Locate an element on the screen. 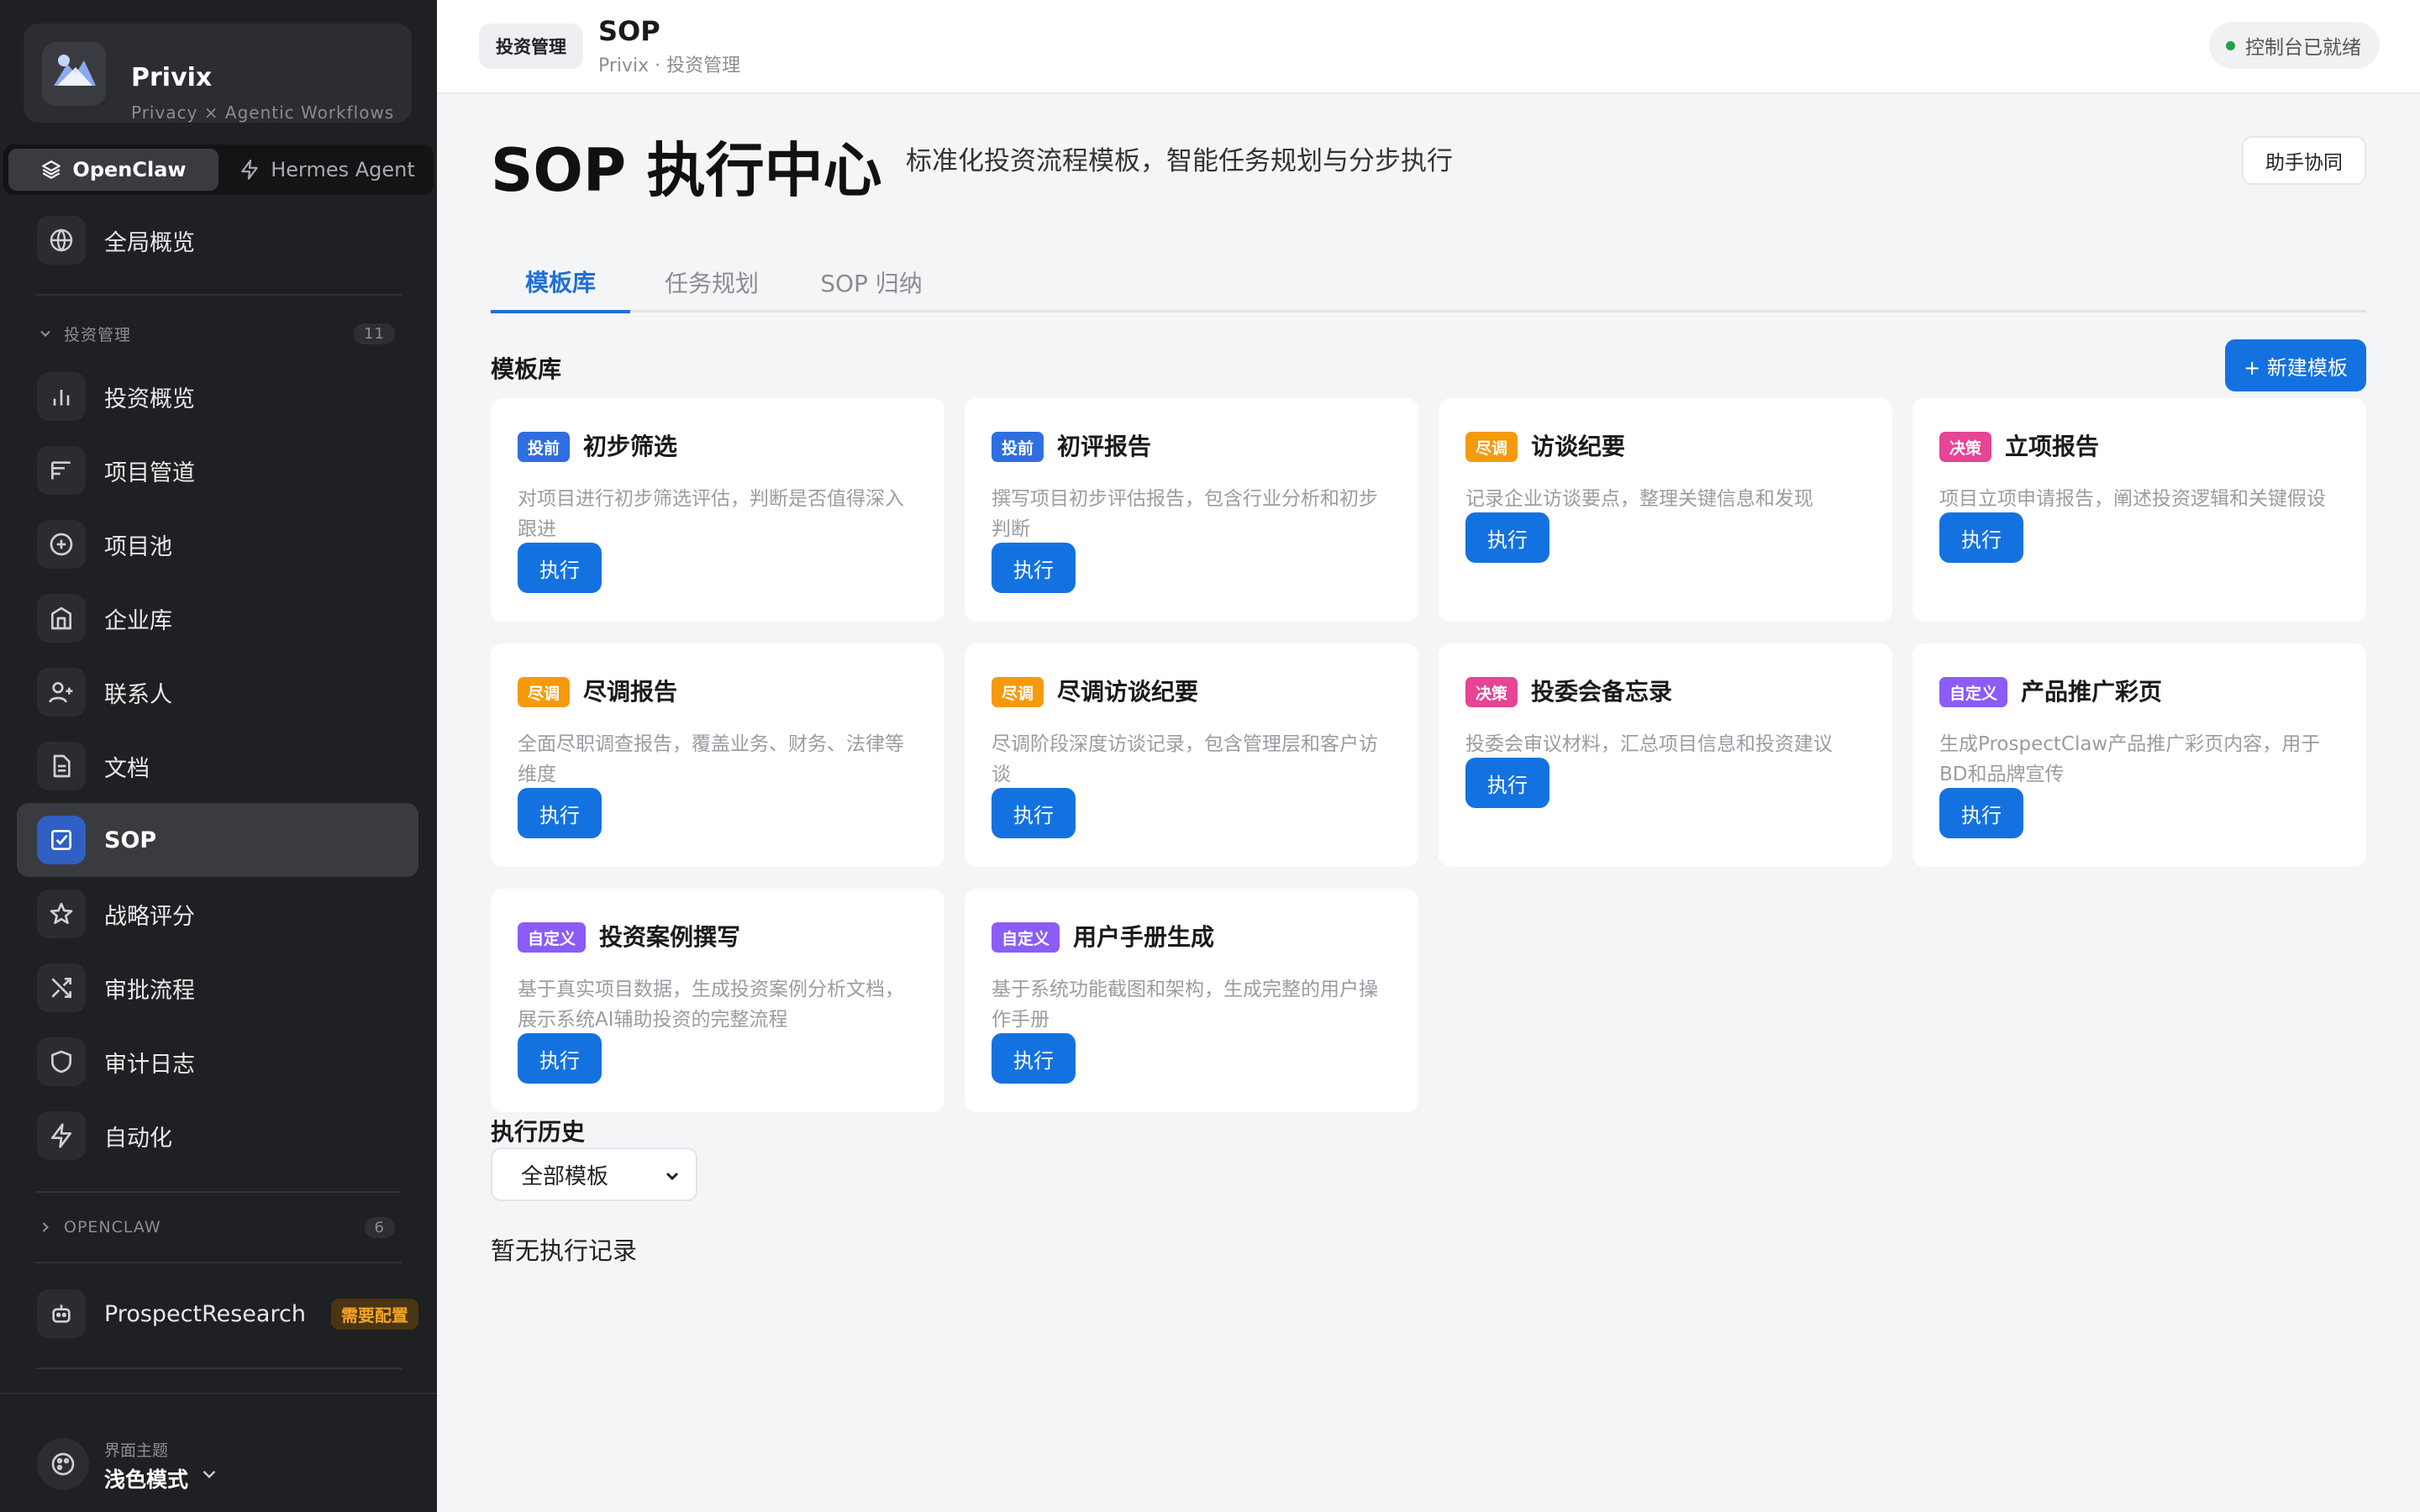  template-title: 用户手册生成 is located at coordinates (1144, 937).